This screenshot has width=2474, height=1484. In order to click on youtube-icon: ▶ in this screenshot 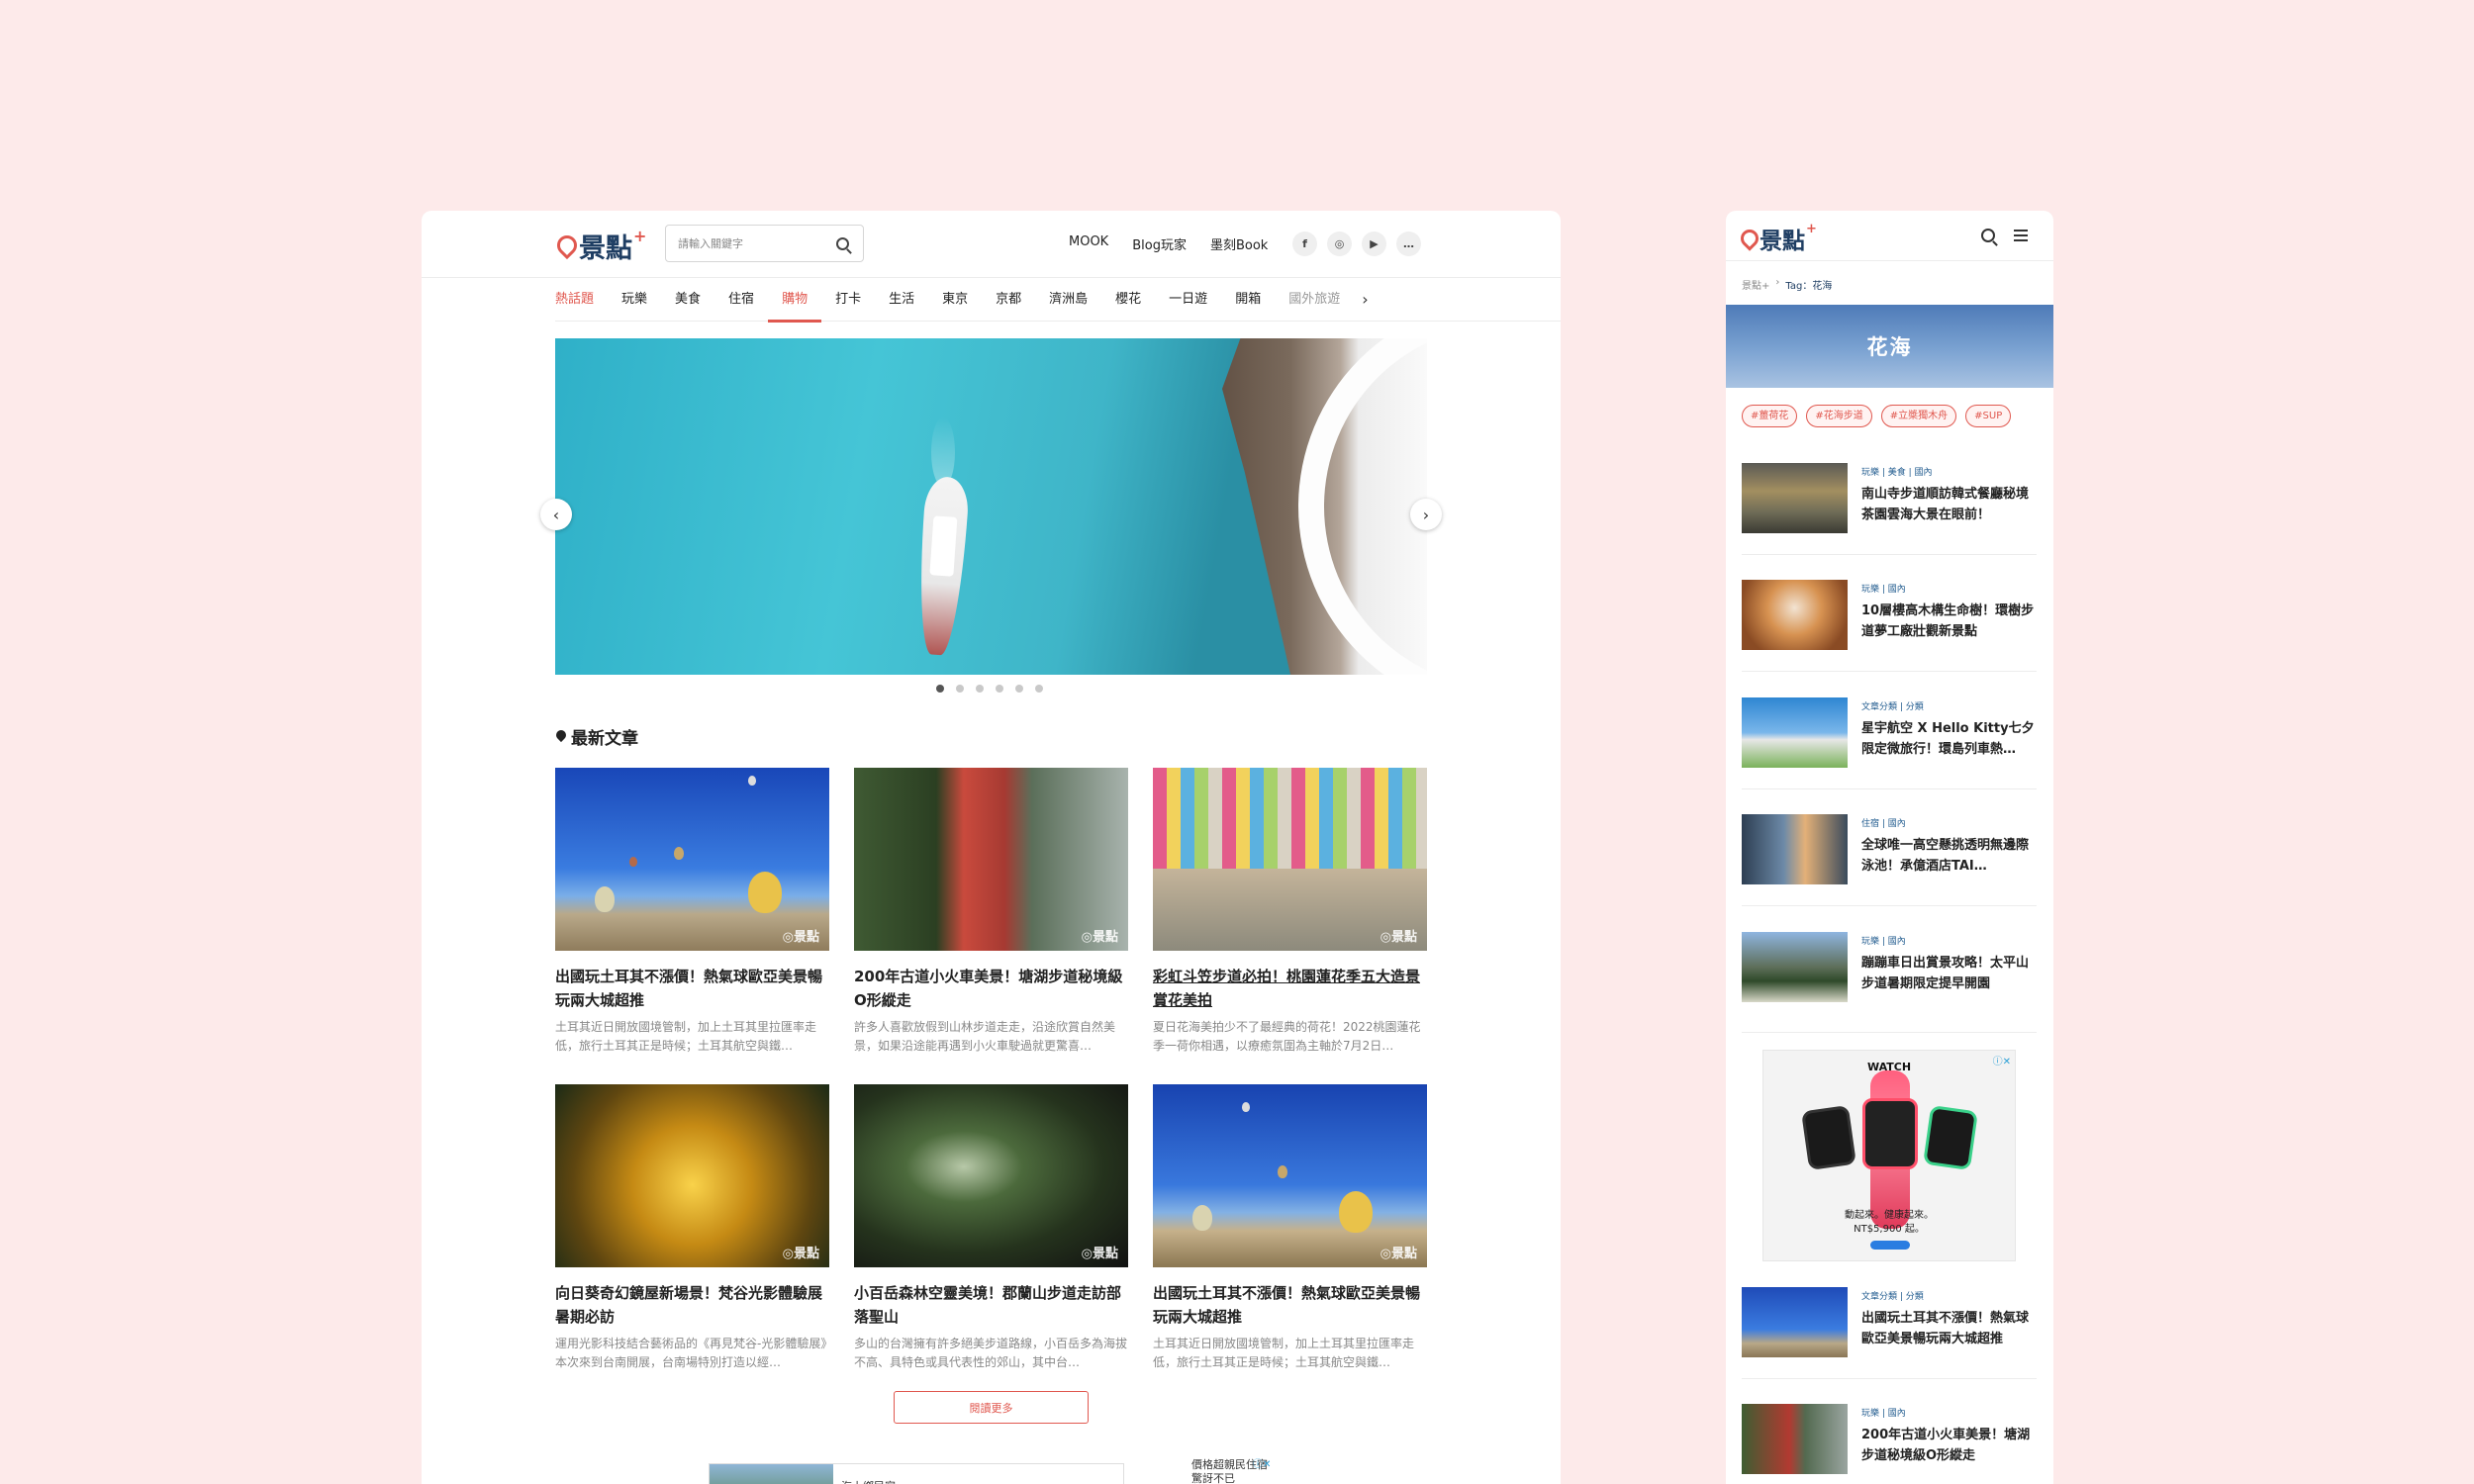, I will do `click(1374, 244)`.